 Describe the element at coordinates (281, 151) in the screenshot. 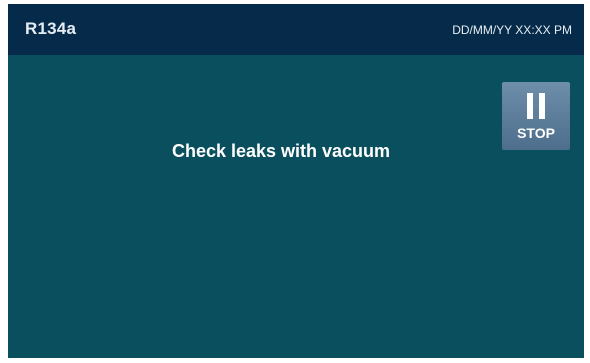

I see `status-message: Check leaks with vacuum` at that location.